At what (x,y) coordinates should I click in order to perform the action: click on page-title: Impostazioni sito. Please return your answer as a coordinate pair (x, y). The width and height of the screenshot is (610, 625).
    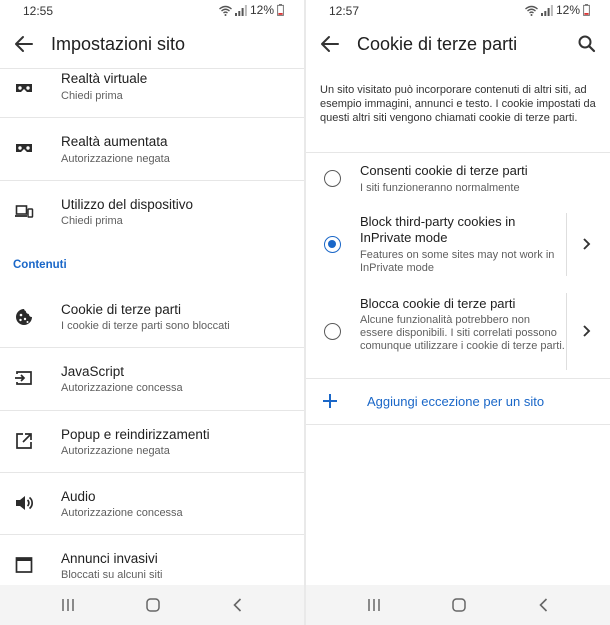
    Looking at the image, I should click on (118, 44).